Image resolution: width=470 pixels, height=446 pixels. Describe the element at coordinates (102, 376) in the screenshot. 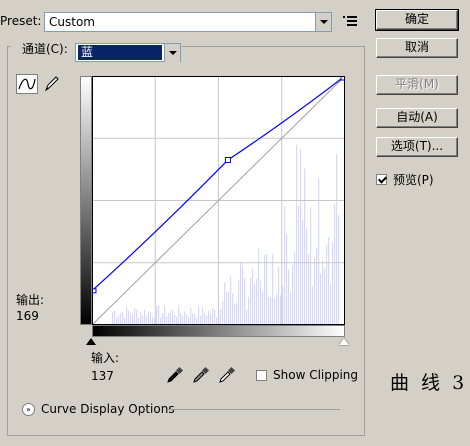

I see `input-value: 137` at that location.